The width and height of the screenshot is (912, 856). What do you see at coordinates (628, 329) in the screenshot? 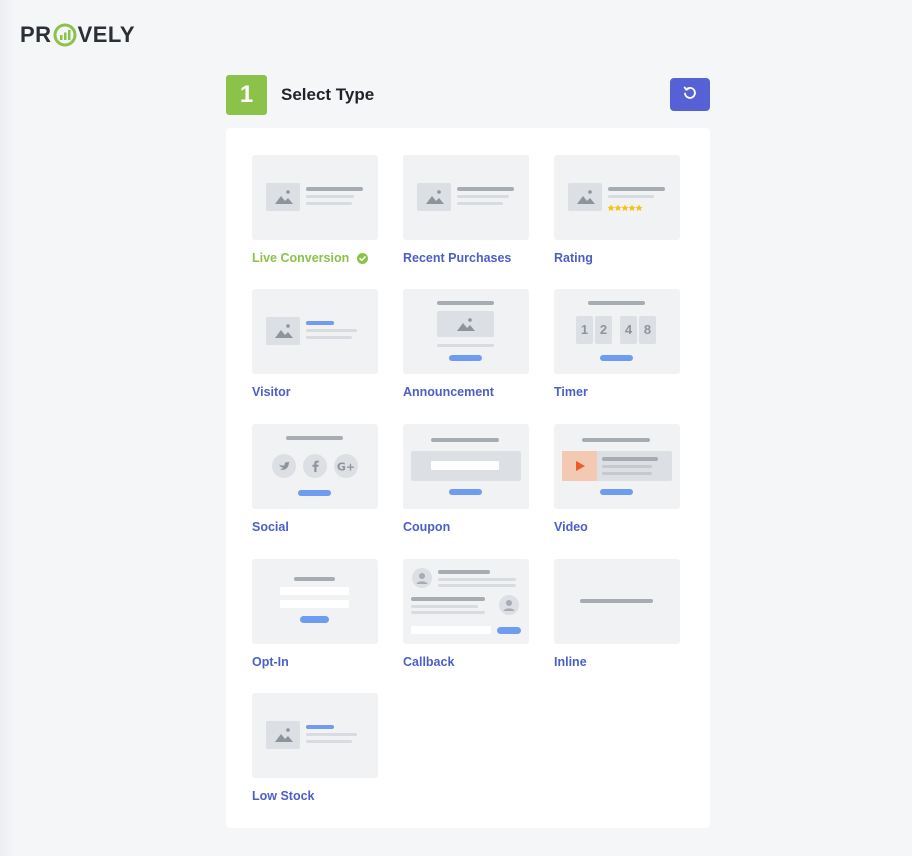
I see `timer-digit: 4` at bounding box center [628, 329].